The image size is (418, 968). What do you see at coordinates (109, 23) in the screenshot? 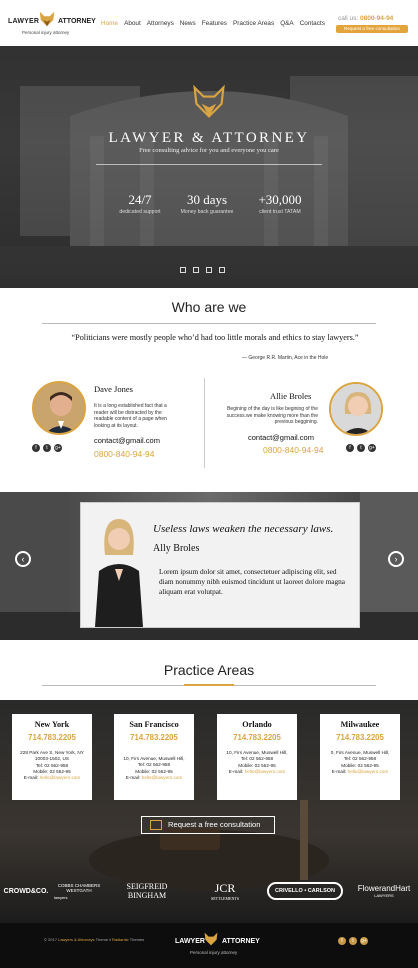
I see `nav-home: Home` at bounding box center [109, 23].